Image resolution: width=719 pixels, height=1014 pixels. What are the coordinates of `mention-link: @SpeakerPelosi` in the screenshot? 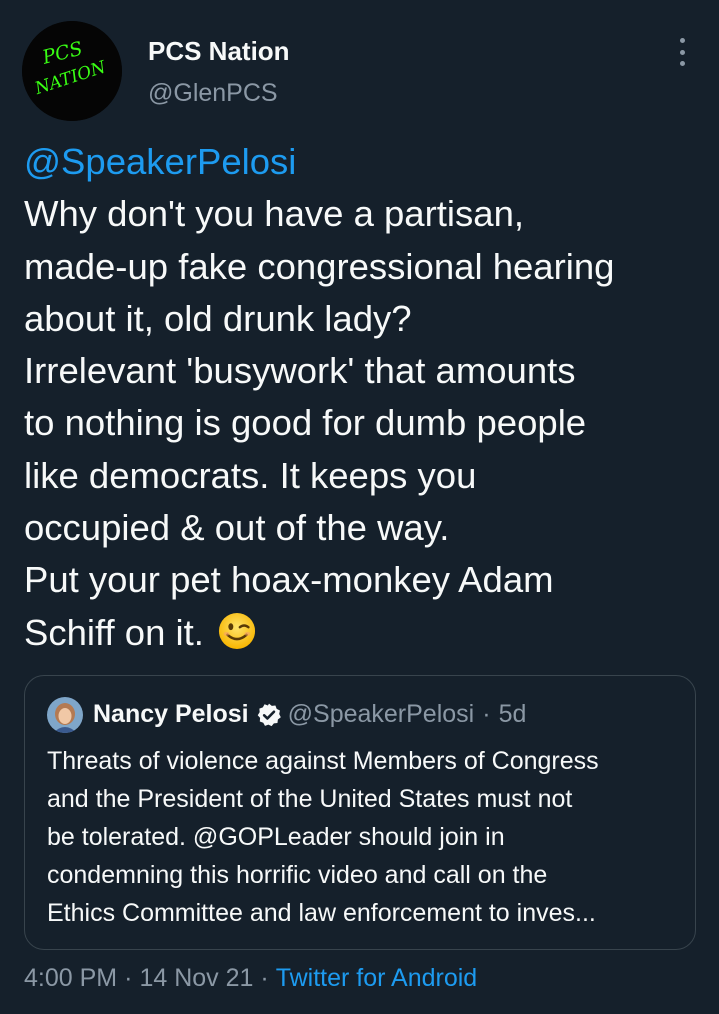 It's located at (364, 162).